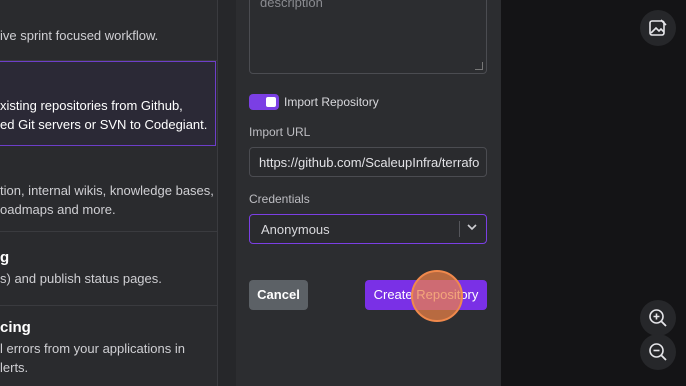 The height and width of the screenshot is (386, 686). Describe the element at coordinates (107, 190) in the screenshot. I see `option-description: tion, internal wikis, knowledge bases,` at that location.